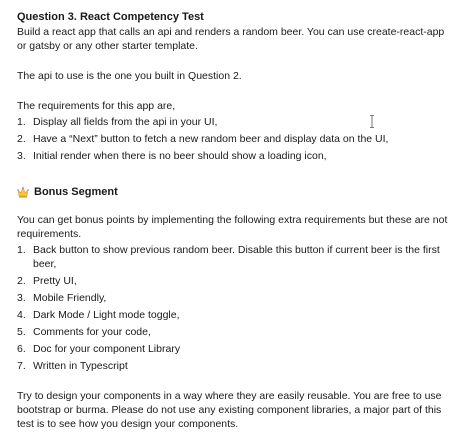 The image size is (467, 436). I want to click on bonus-item-text: Dark Mode / Light mode toggle,, so click(106, 315).